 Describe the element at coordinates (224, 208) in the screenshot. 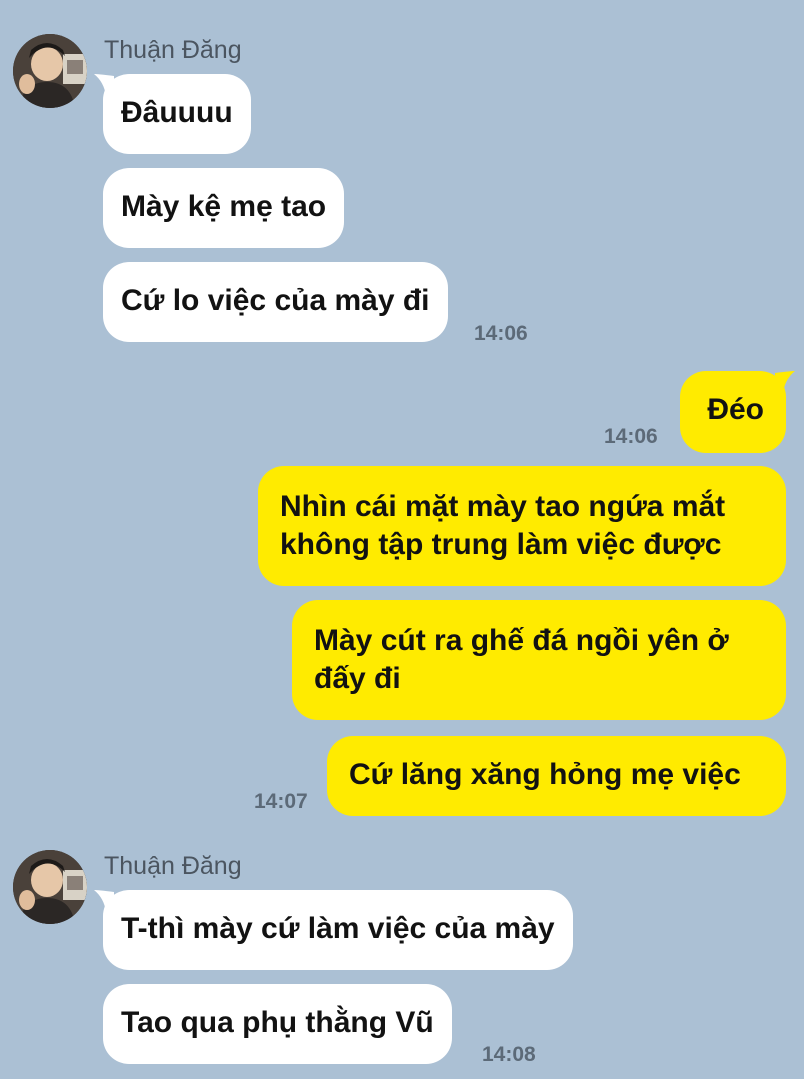

I see `message-bubble: Mày kệ mẹ tao` at that location.